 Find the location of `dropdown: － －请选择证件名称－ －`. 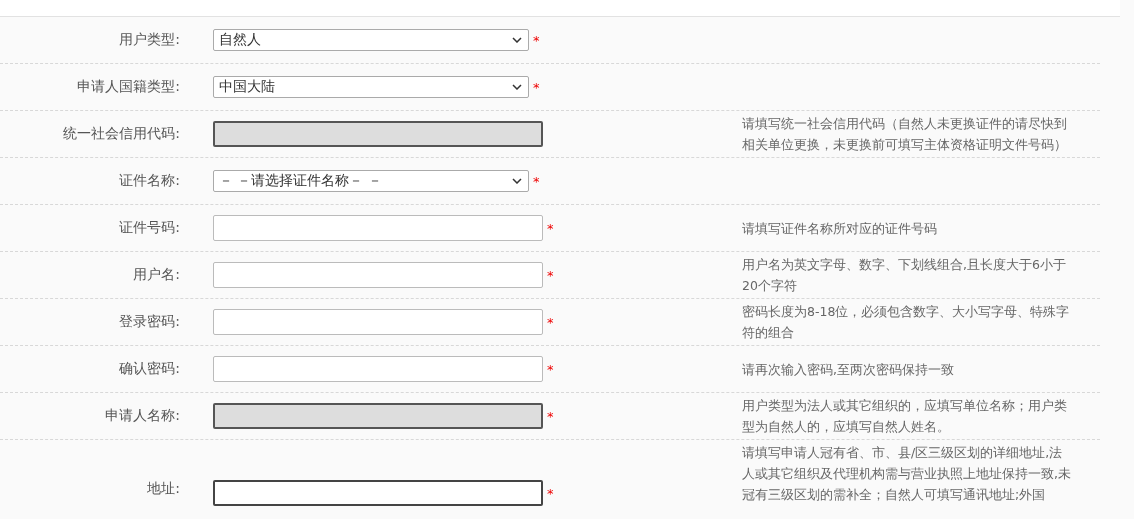

dropdown: － －请选择证件名称－ － is located at coordinates (371, 181).